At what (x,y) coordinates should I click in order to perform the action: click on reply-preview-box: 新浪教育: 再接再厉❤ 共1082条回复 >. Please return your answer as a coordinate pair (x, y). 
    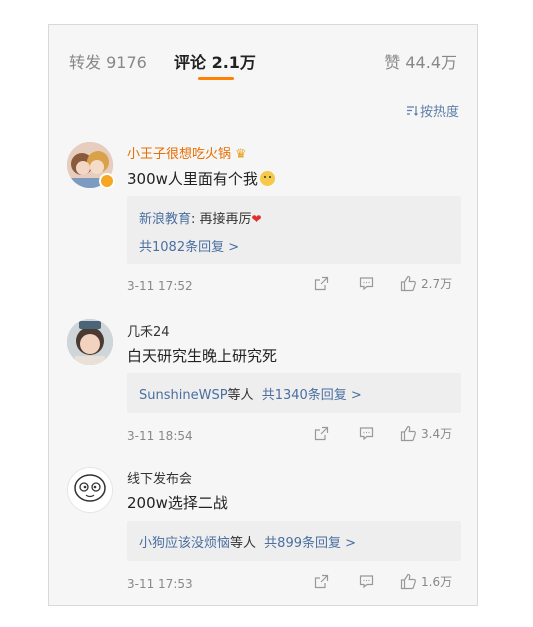
    Looking at the image, I should click on (294, 230).